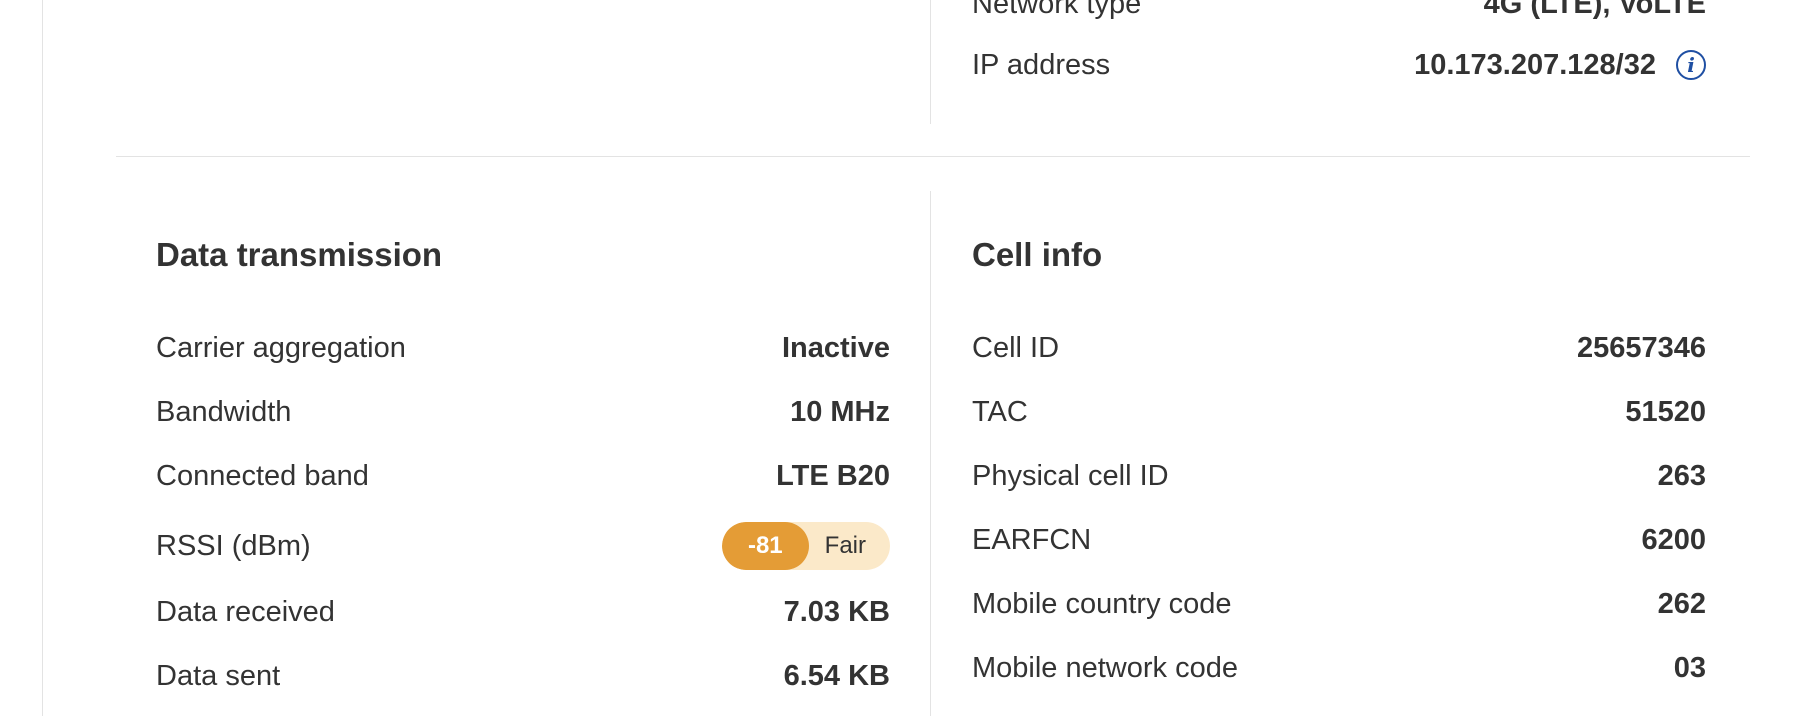  What do you see at coordinates (1665, 411) in the screenshot?
I see `tac-value: 51520` at bounding box center [1665, 411].